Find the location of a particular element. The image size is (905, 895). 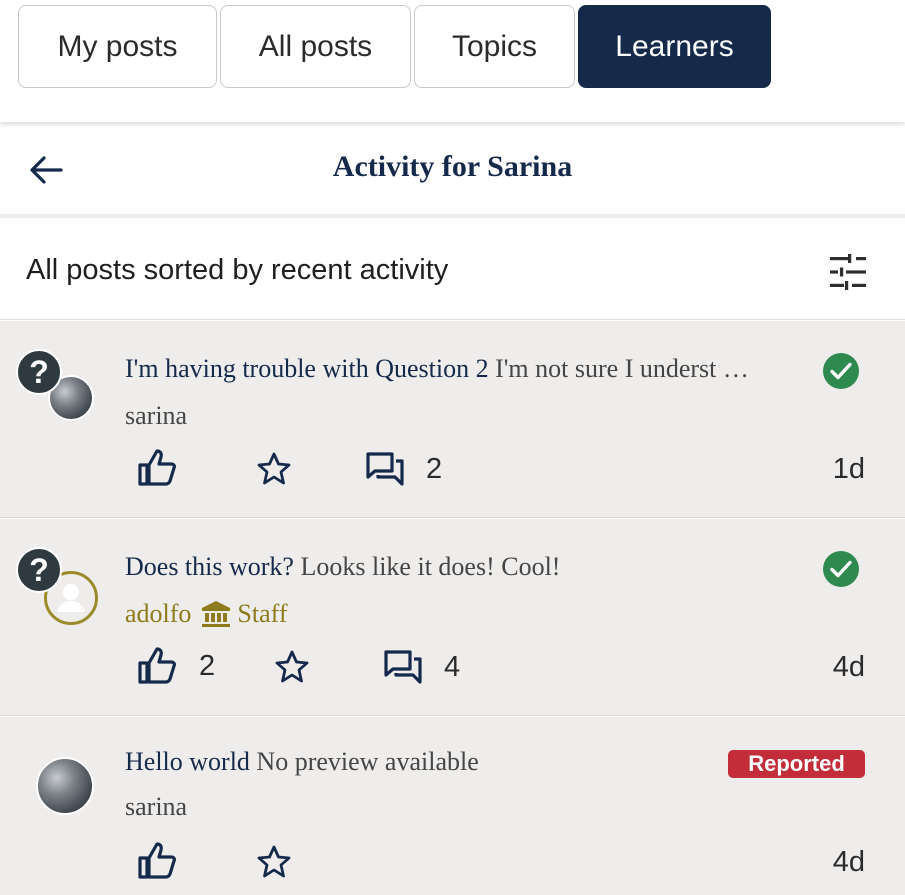

comment-count: 4 is located at coordinates (452, 666).